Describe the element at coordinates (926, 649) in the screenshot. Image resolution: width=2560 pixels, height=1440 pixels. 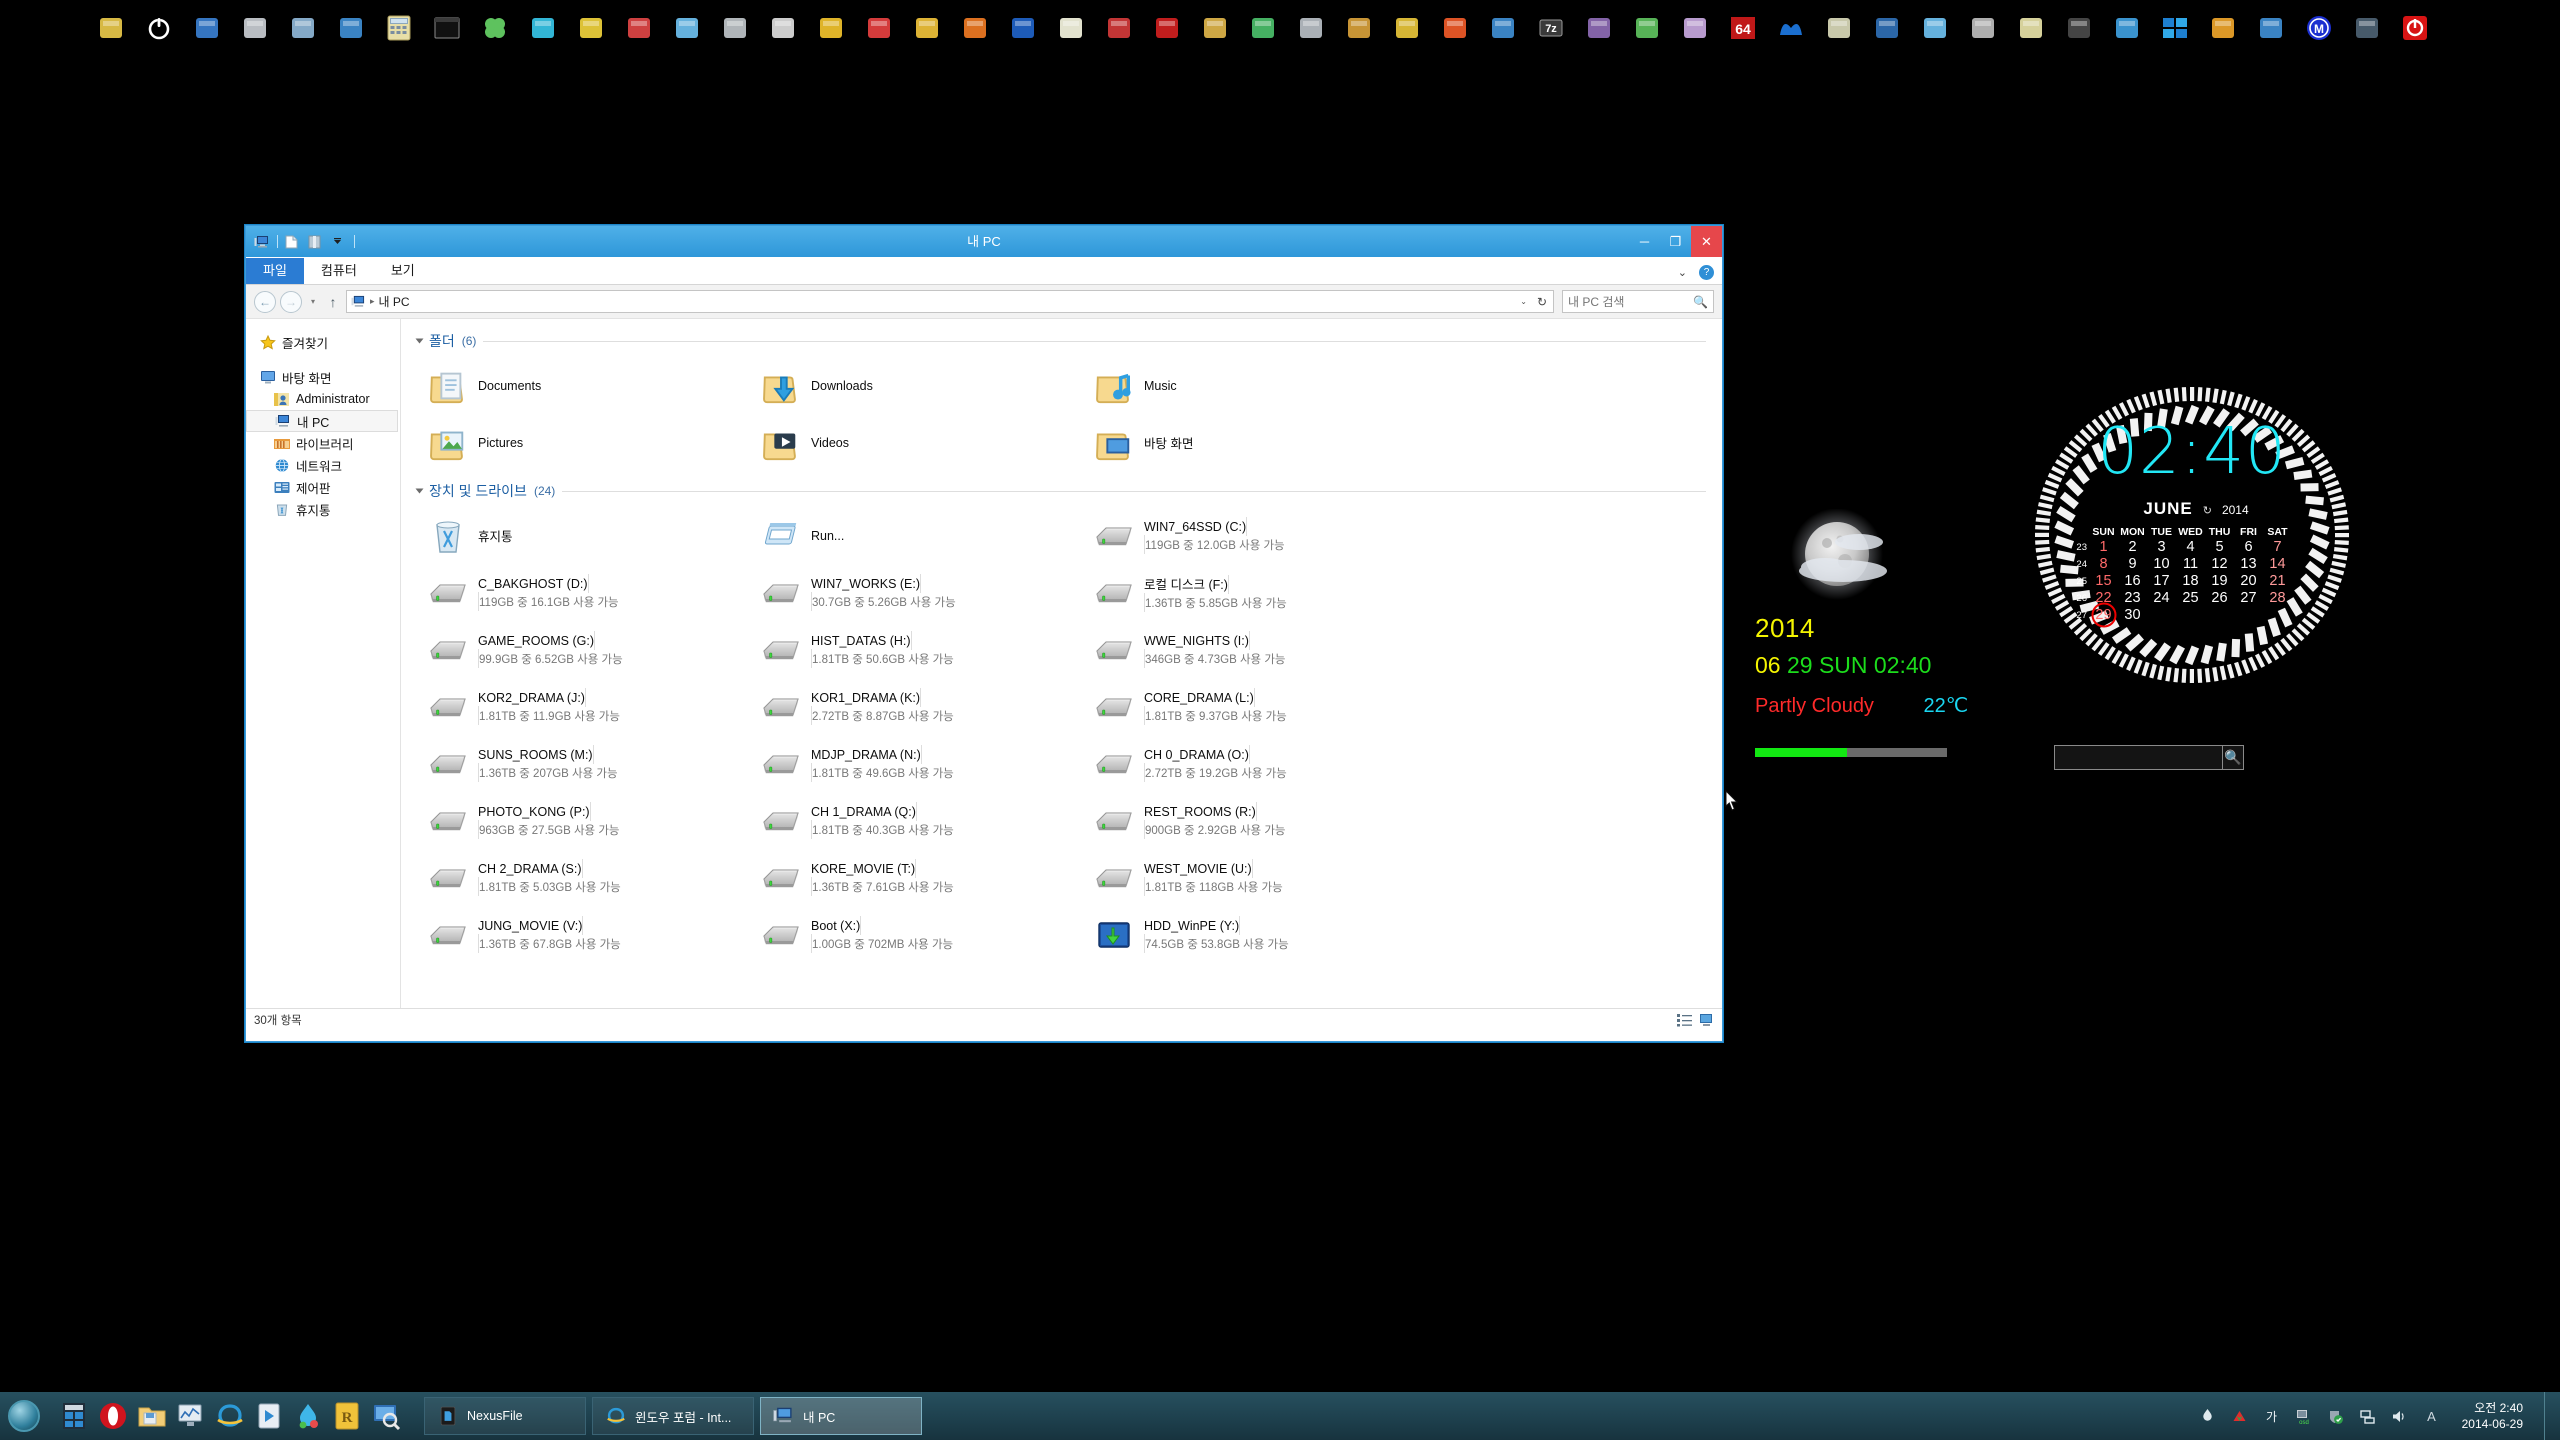
I see `drive-tile: HIST_DATAS (H:) 1.81TB 중 50.6GB 사용 가능` at that location.